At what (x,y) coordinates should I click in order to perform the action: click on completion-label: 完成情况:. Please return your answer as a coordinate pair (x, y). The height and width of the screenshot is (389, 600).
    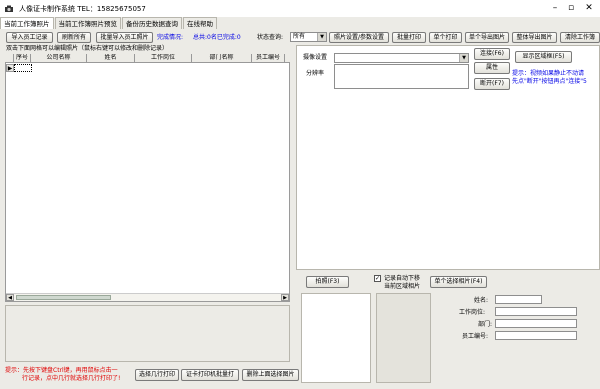
    Looking at the image, I should click on (170, 37).